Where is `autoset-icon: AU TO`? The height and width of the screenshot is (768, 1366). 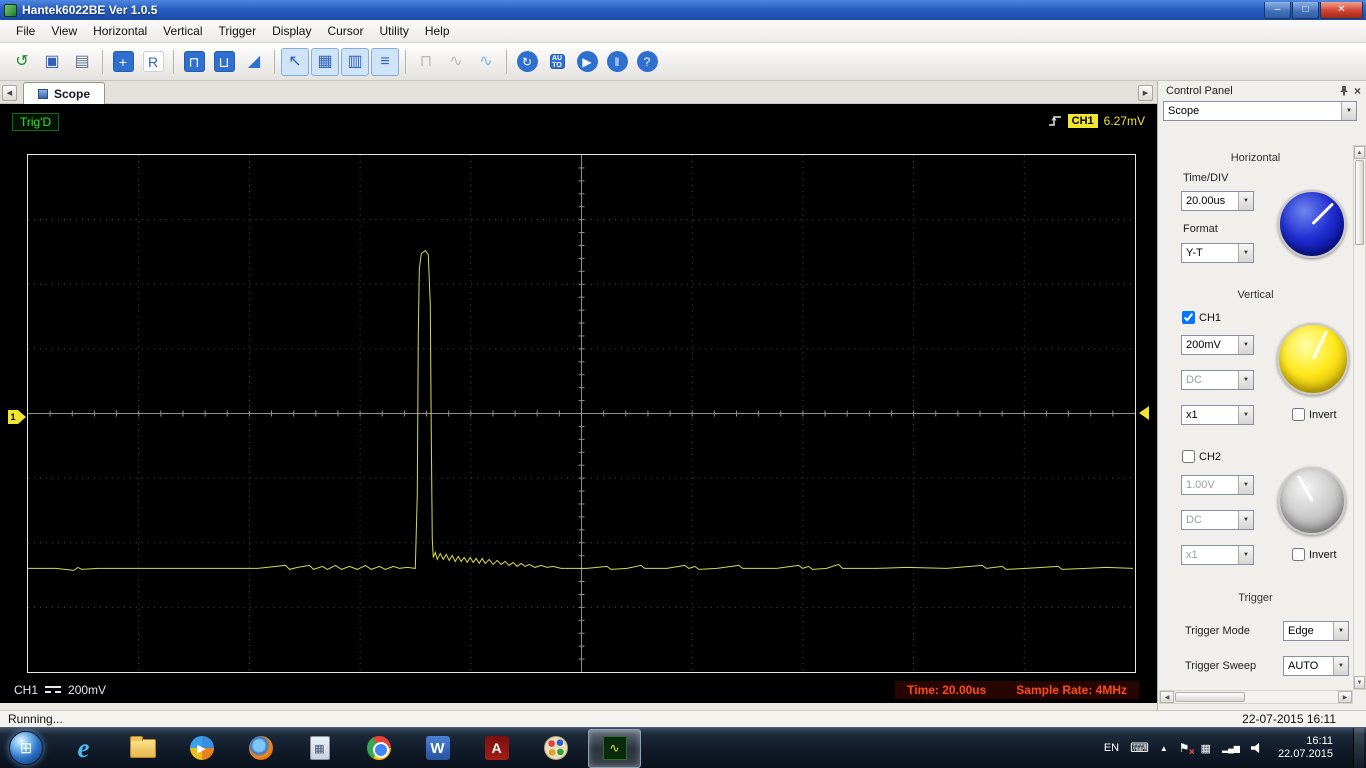 autoset-icon: AU TO is located at coordinates (557, 62).